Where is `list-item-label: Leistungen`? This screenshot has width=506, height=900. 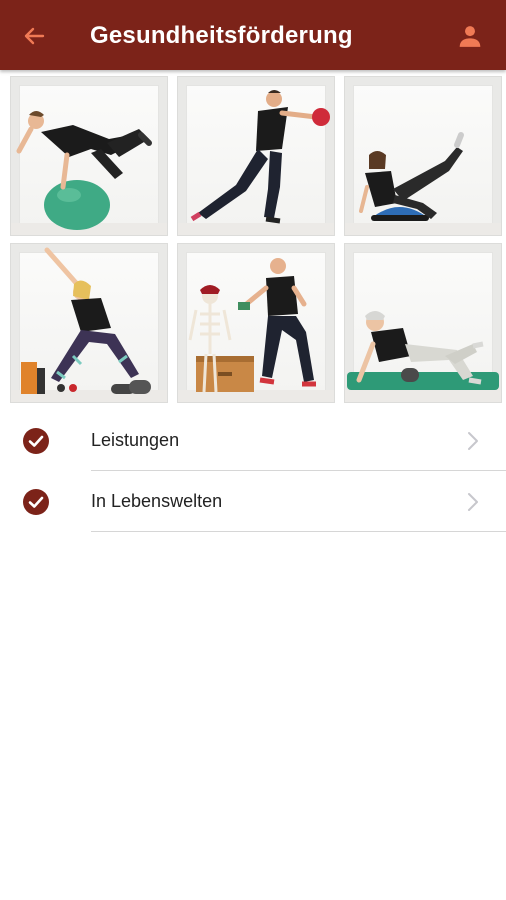
list-item-label: Leistungen is located at coordinates (135, 440).